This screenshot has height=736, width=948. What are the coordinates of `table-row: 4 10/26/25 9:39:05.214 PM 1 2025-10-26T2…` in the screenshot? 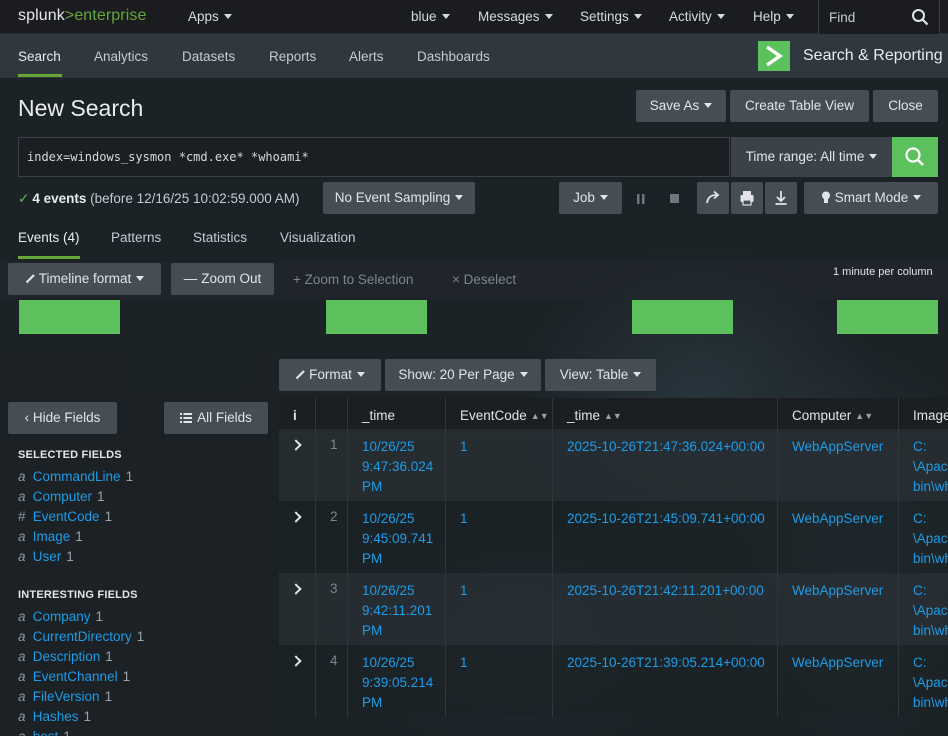 It's located at (613, 681).